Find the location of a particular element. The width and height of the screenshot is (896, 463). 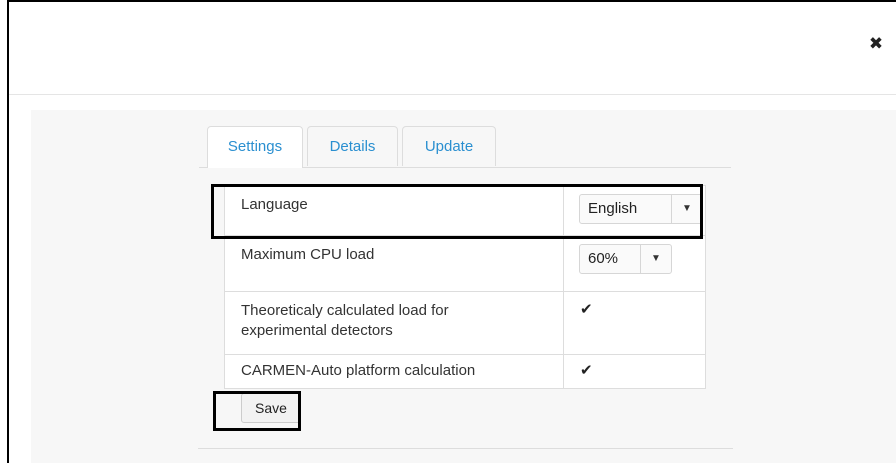

table-row-cpu-load: Maximum CPU load 60% ▼ is located at coordinates (465, 263).